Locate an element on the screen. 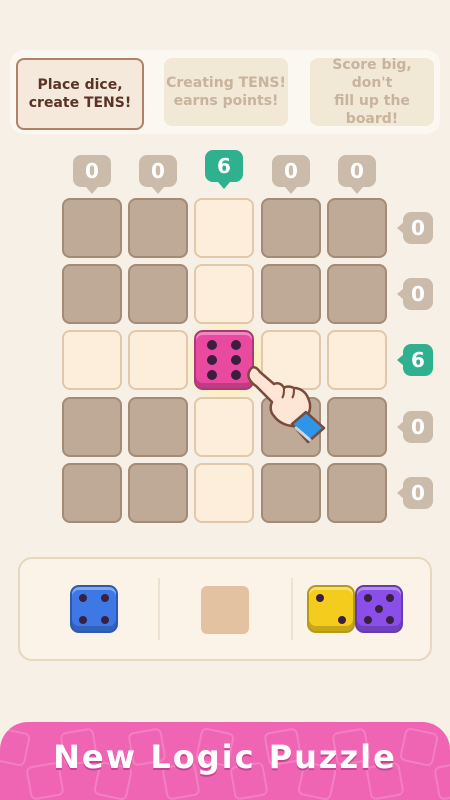  column-hint-2: 0 is located at coordinates (158, 171).